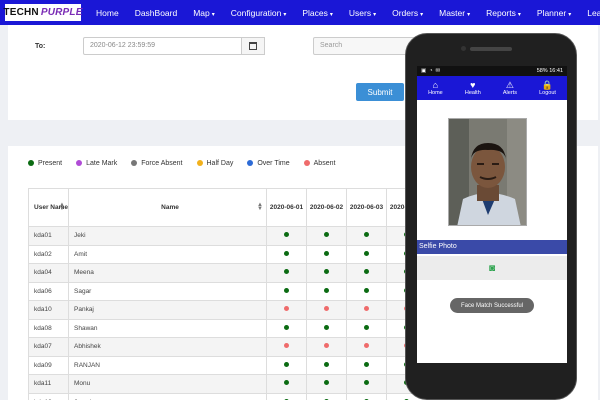 The width and height of the screenshot is (600, 400). What do you see at coordinates (326, 207) in the screenshot?
I see `header-day: 2020-06-02` at bounding box center [326, 207].